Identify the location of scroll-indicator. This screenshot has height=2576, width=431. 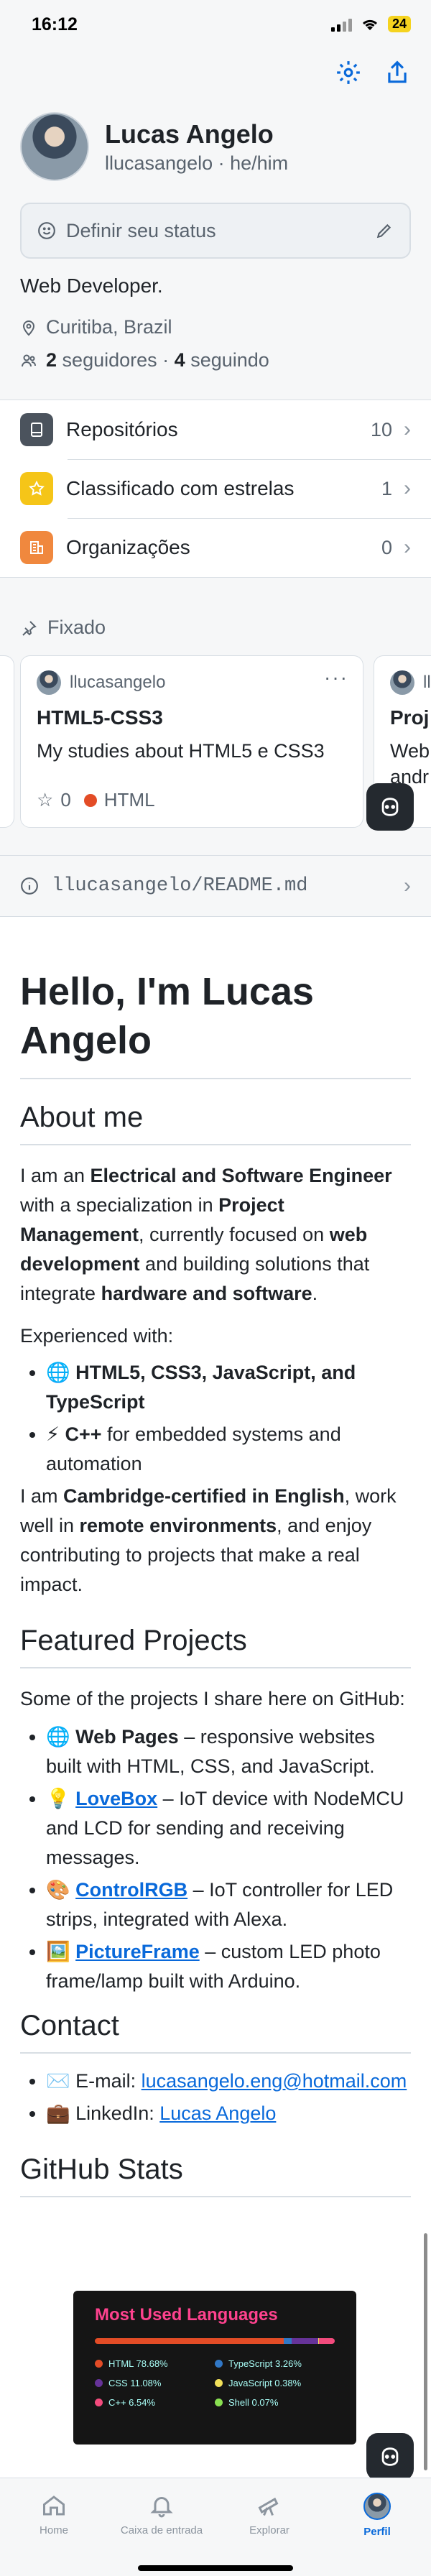
(426, 2351).